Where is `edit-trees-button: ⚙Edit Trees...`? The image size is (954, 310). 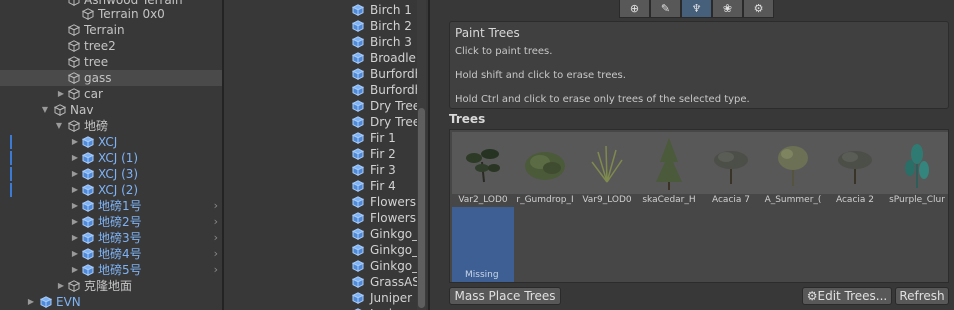 edit-trees-button: ⚙Edit Trees... is located at coordinates (847, 296).